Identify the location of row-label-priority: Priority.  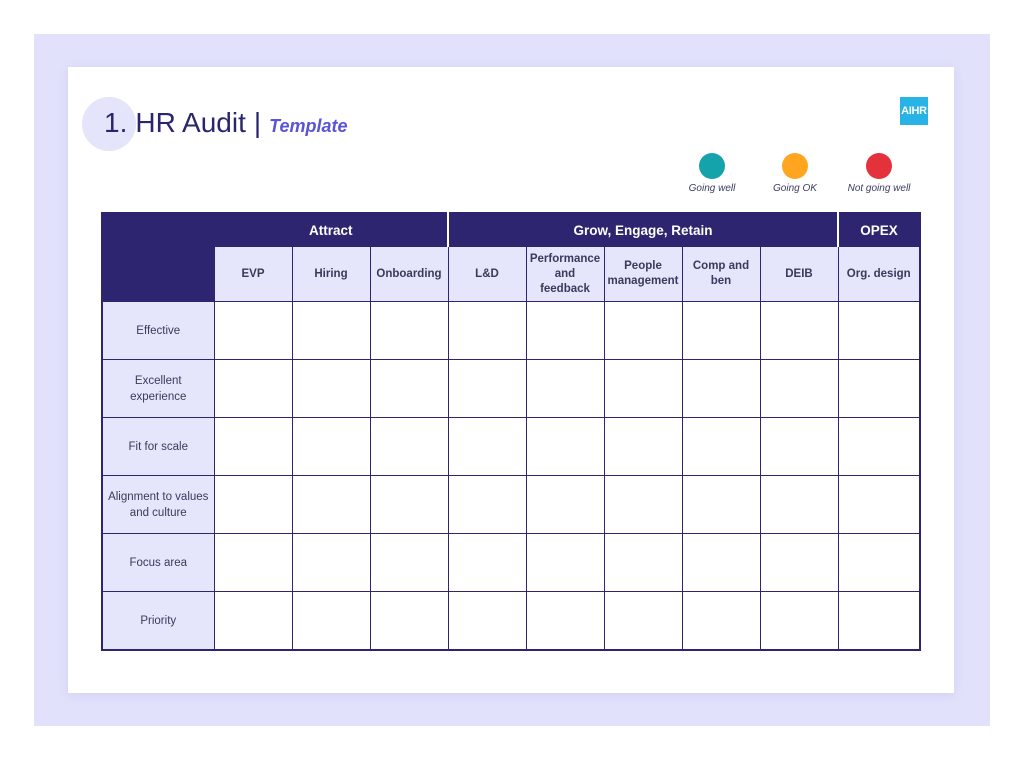
(158, 621).